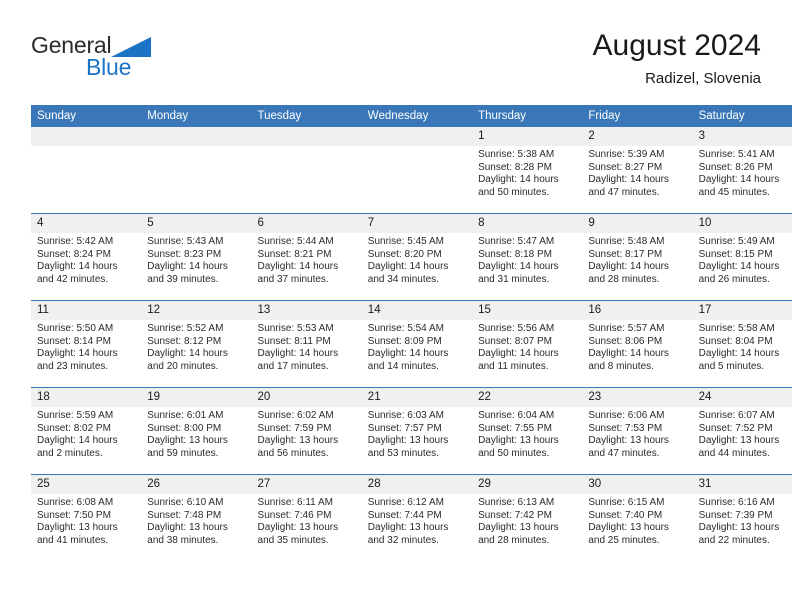  Describe the element at coordinates (295, 415) in the screenshot. I see `sunrise-time: Sunrise: 6:02 AM` at that location.